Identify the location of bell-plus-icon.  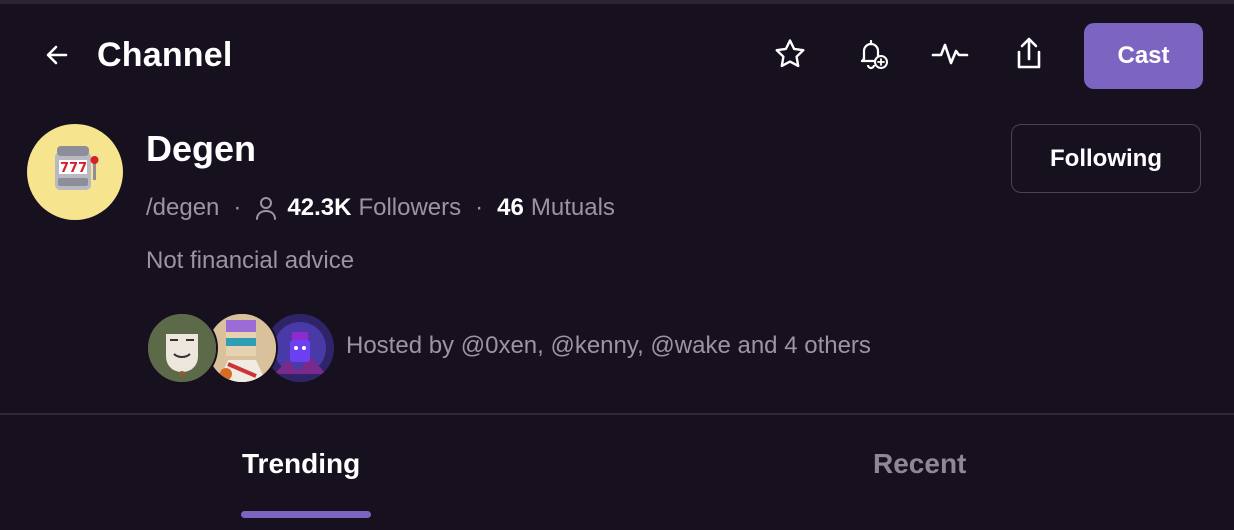
(872, 56).